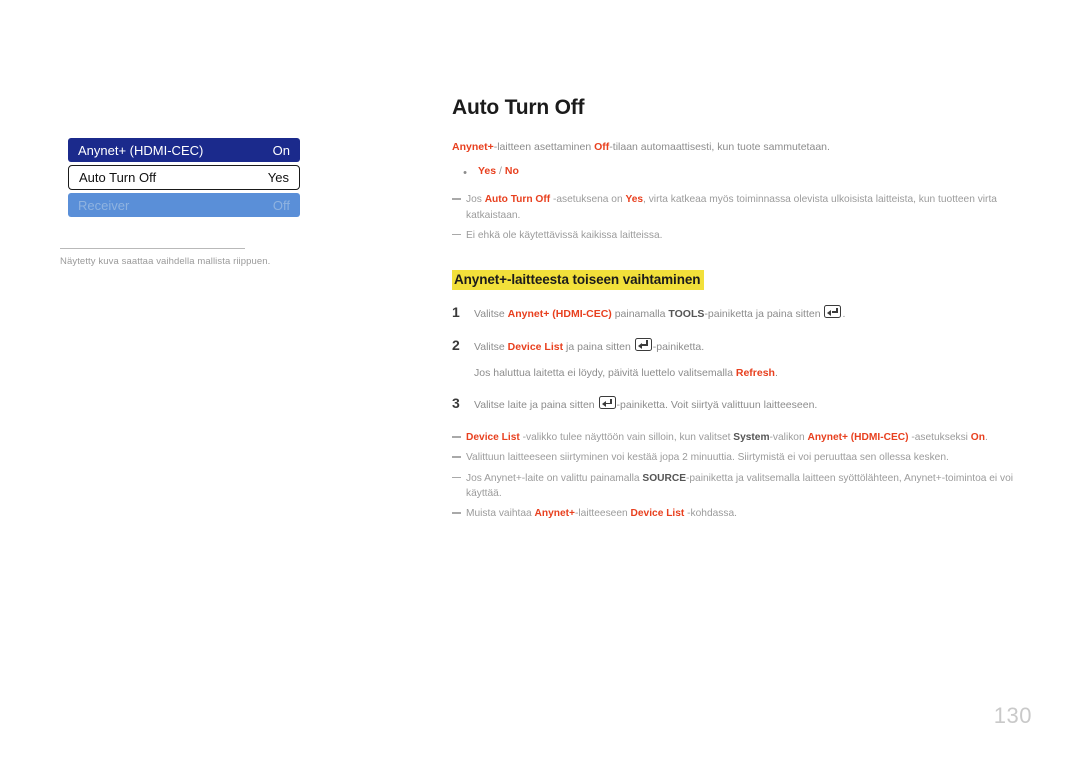  What do you see at coordinates (536, 405) in the screenshot?
I see `step-t1: Valitse laite ja paina sitten` at bounding box center [536, 405].